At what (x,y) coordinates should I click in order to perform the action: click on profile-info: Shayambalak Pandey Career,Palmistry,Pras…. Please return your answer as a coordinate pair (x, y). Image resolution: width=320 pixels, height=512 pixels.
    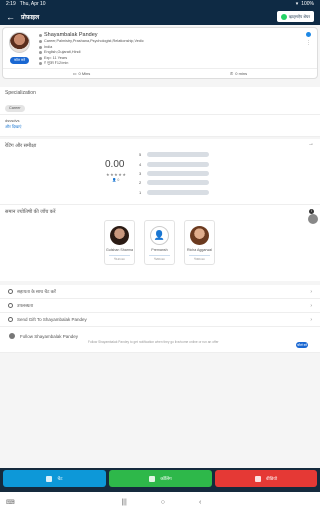
    Looking at the image, I should click on (91, 49).